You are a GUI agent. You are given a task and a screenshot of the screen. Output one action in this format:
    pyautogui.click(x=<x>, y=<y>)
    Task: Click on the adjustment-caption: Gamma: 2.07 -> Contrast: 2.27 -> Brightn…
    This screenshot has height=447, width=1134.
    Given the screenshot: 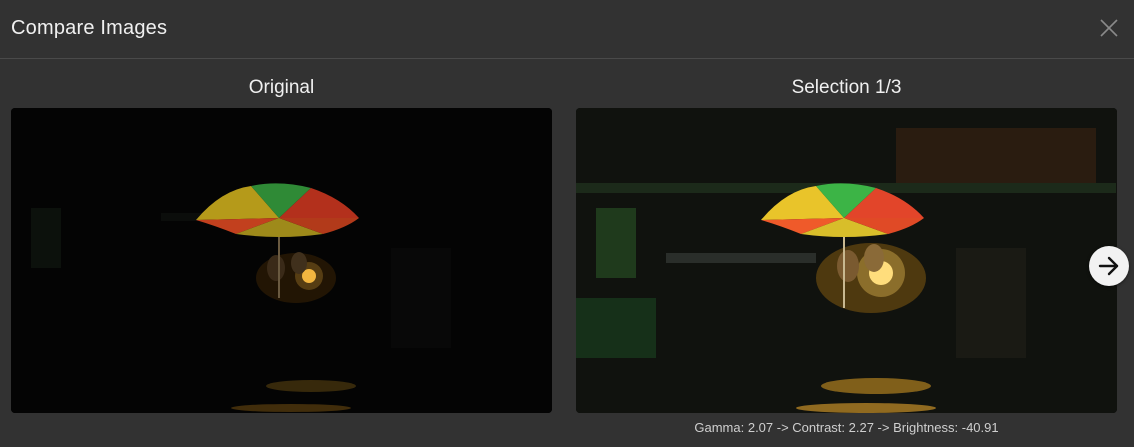 What is the action you would take?
    pyautogui.click(x=846, y=427)
    